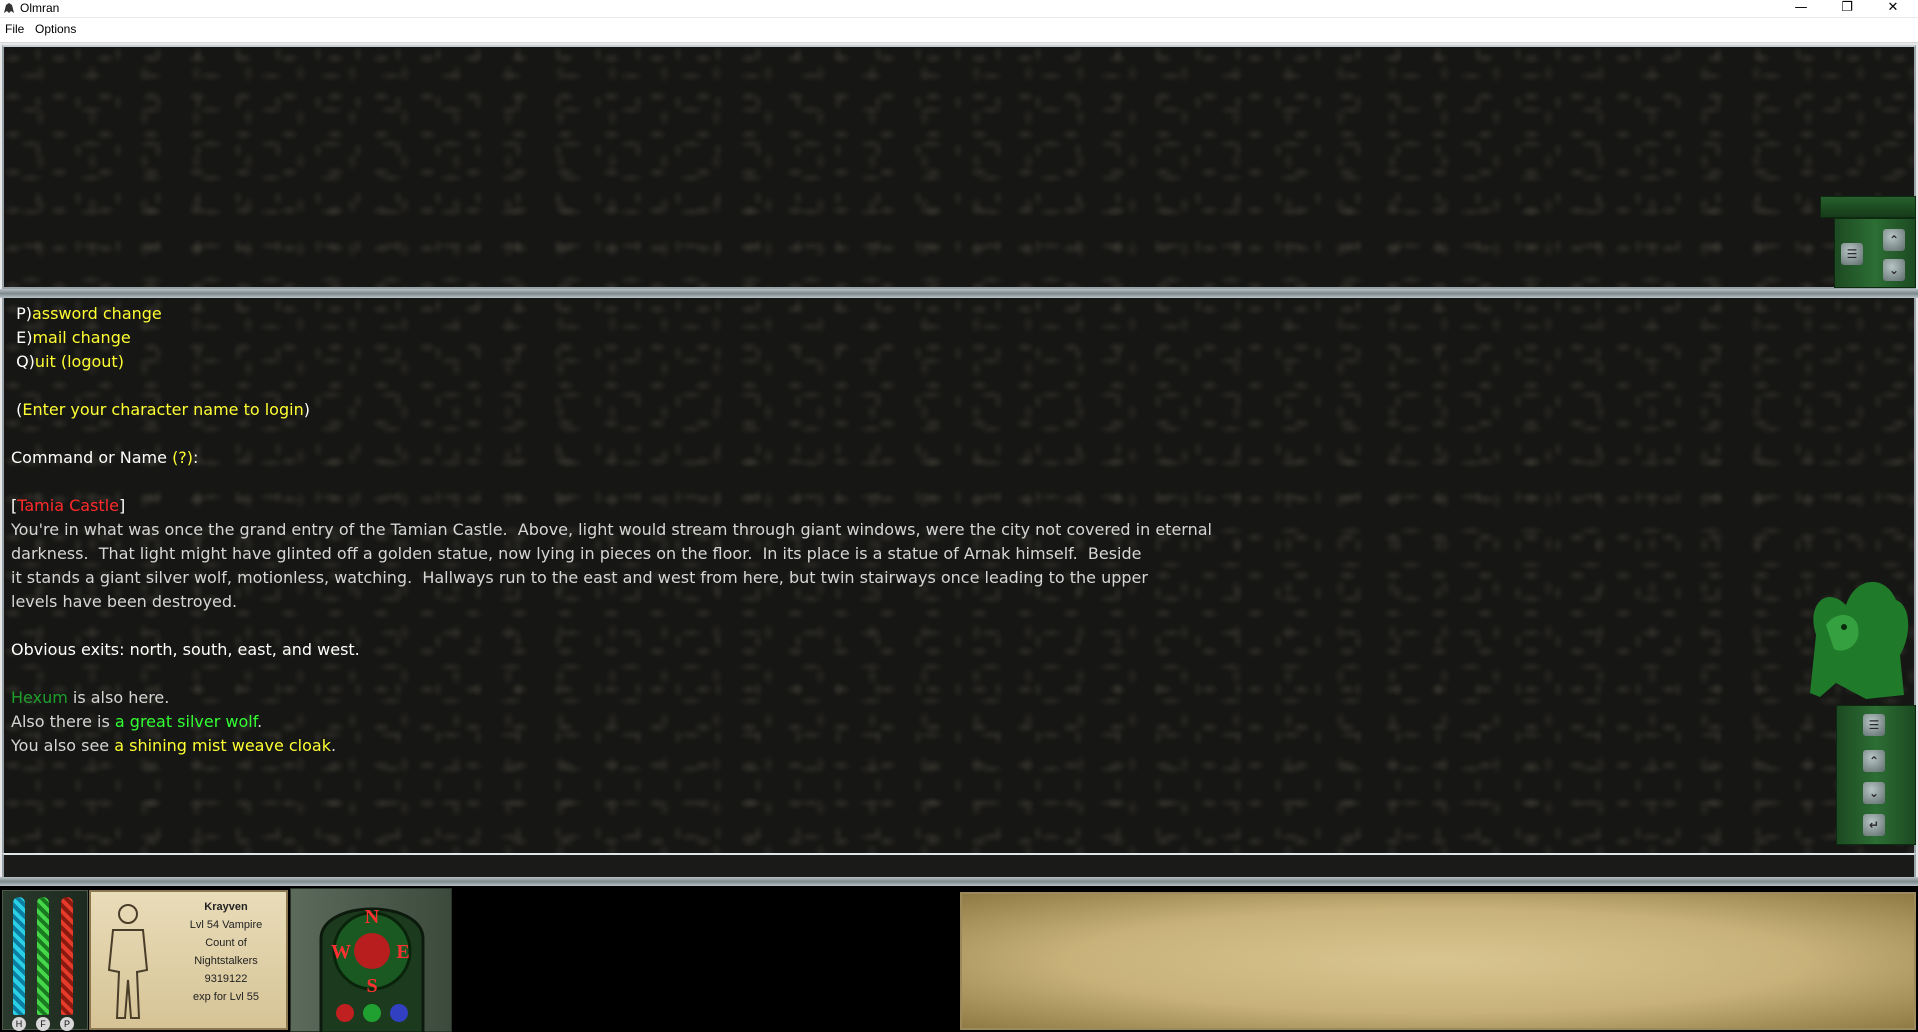 Image resolution: width=1918 pixels, height=1032 pixels. What do you see at coordinates (371, 986) in the screenshot?
I see `compass-south: S` at bounding box center [371, 986].